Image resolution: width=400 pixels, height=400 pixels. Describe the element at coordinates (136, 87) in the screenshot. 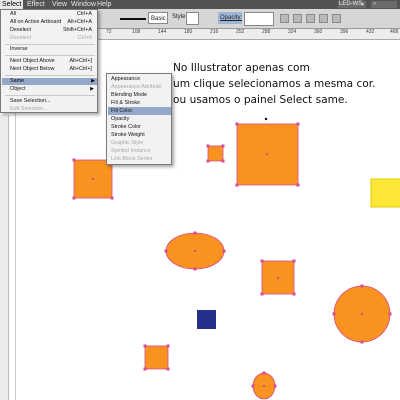

I see `submenu-item-appearance-attribute: Appearance Attribute` at that location.